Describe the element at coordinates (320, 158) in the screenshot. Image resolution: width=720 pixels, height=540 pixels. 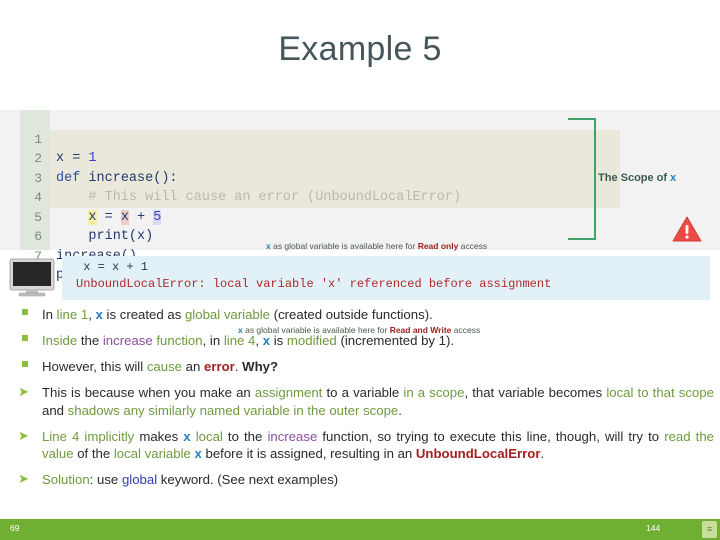
I see `code-line: 2 def increase():` at that location.